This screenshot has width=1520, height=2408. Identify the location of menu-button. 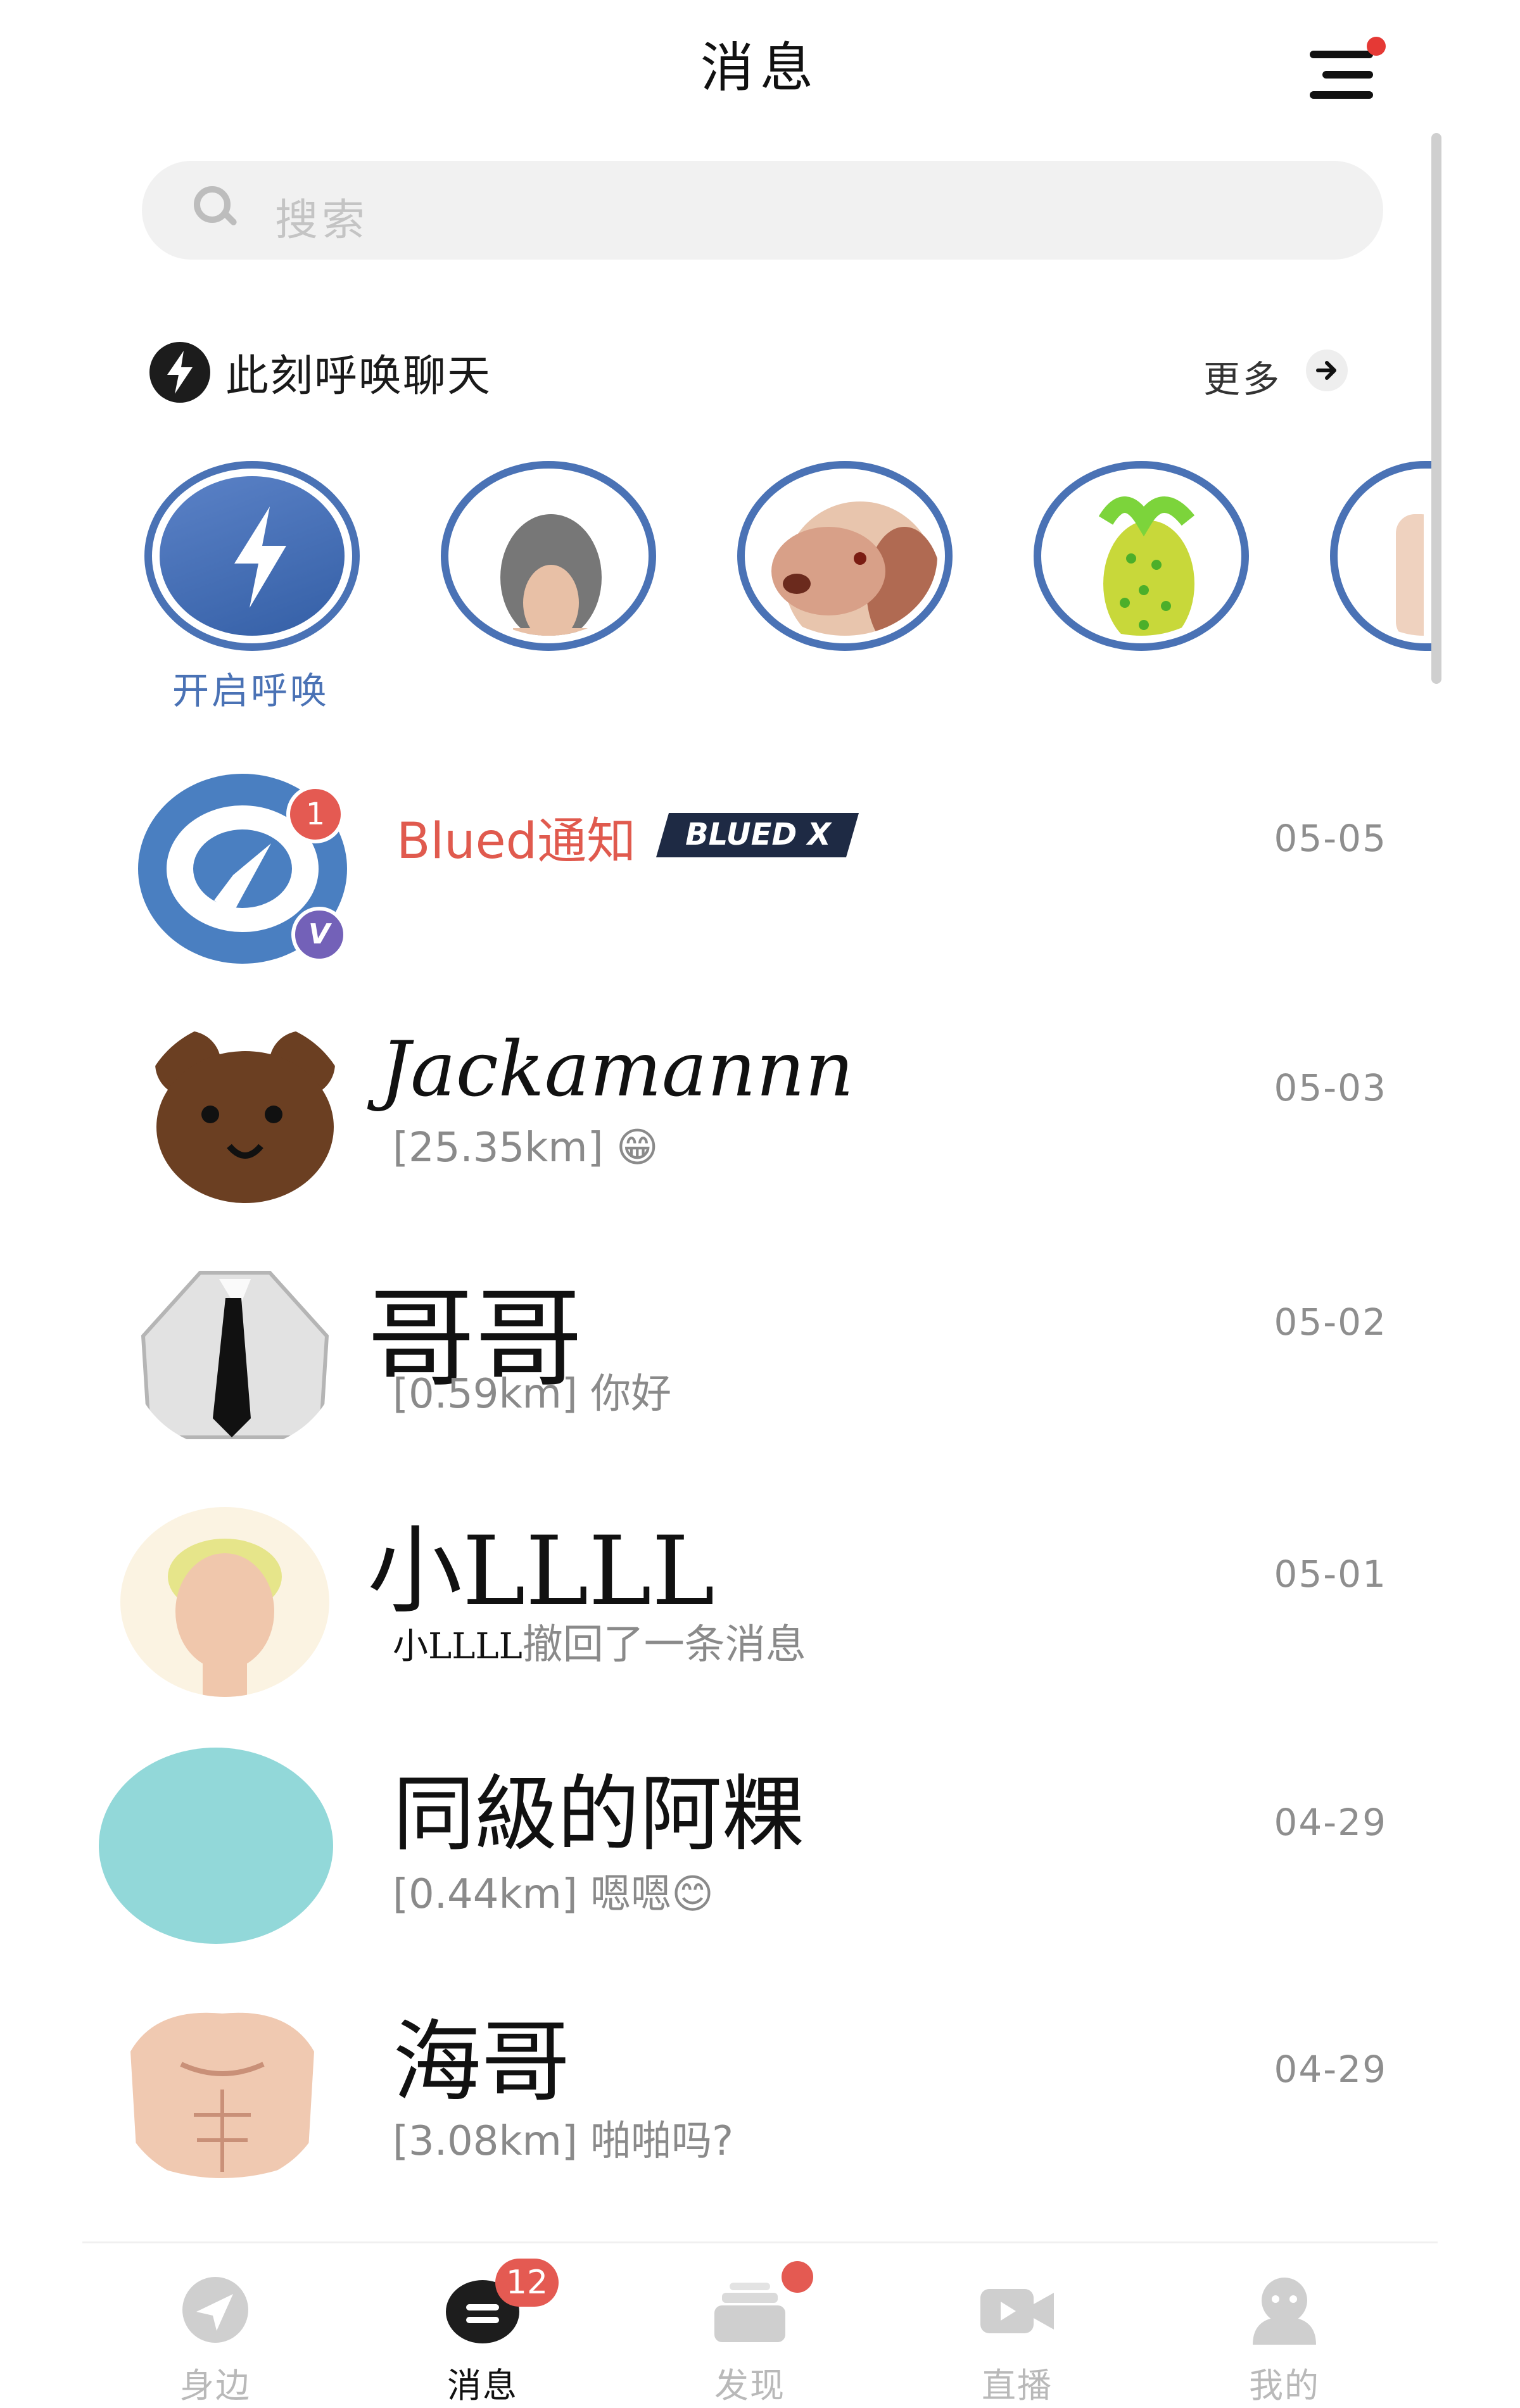
(1346, 73).